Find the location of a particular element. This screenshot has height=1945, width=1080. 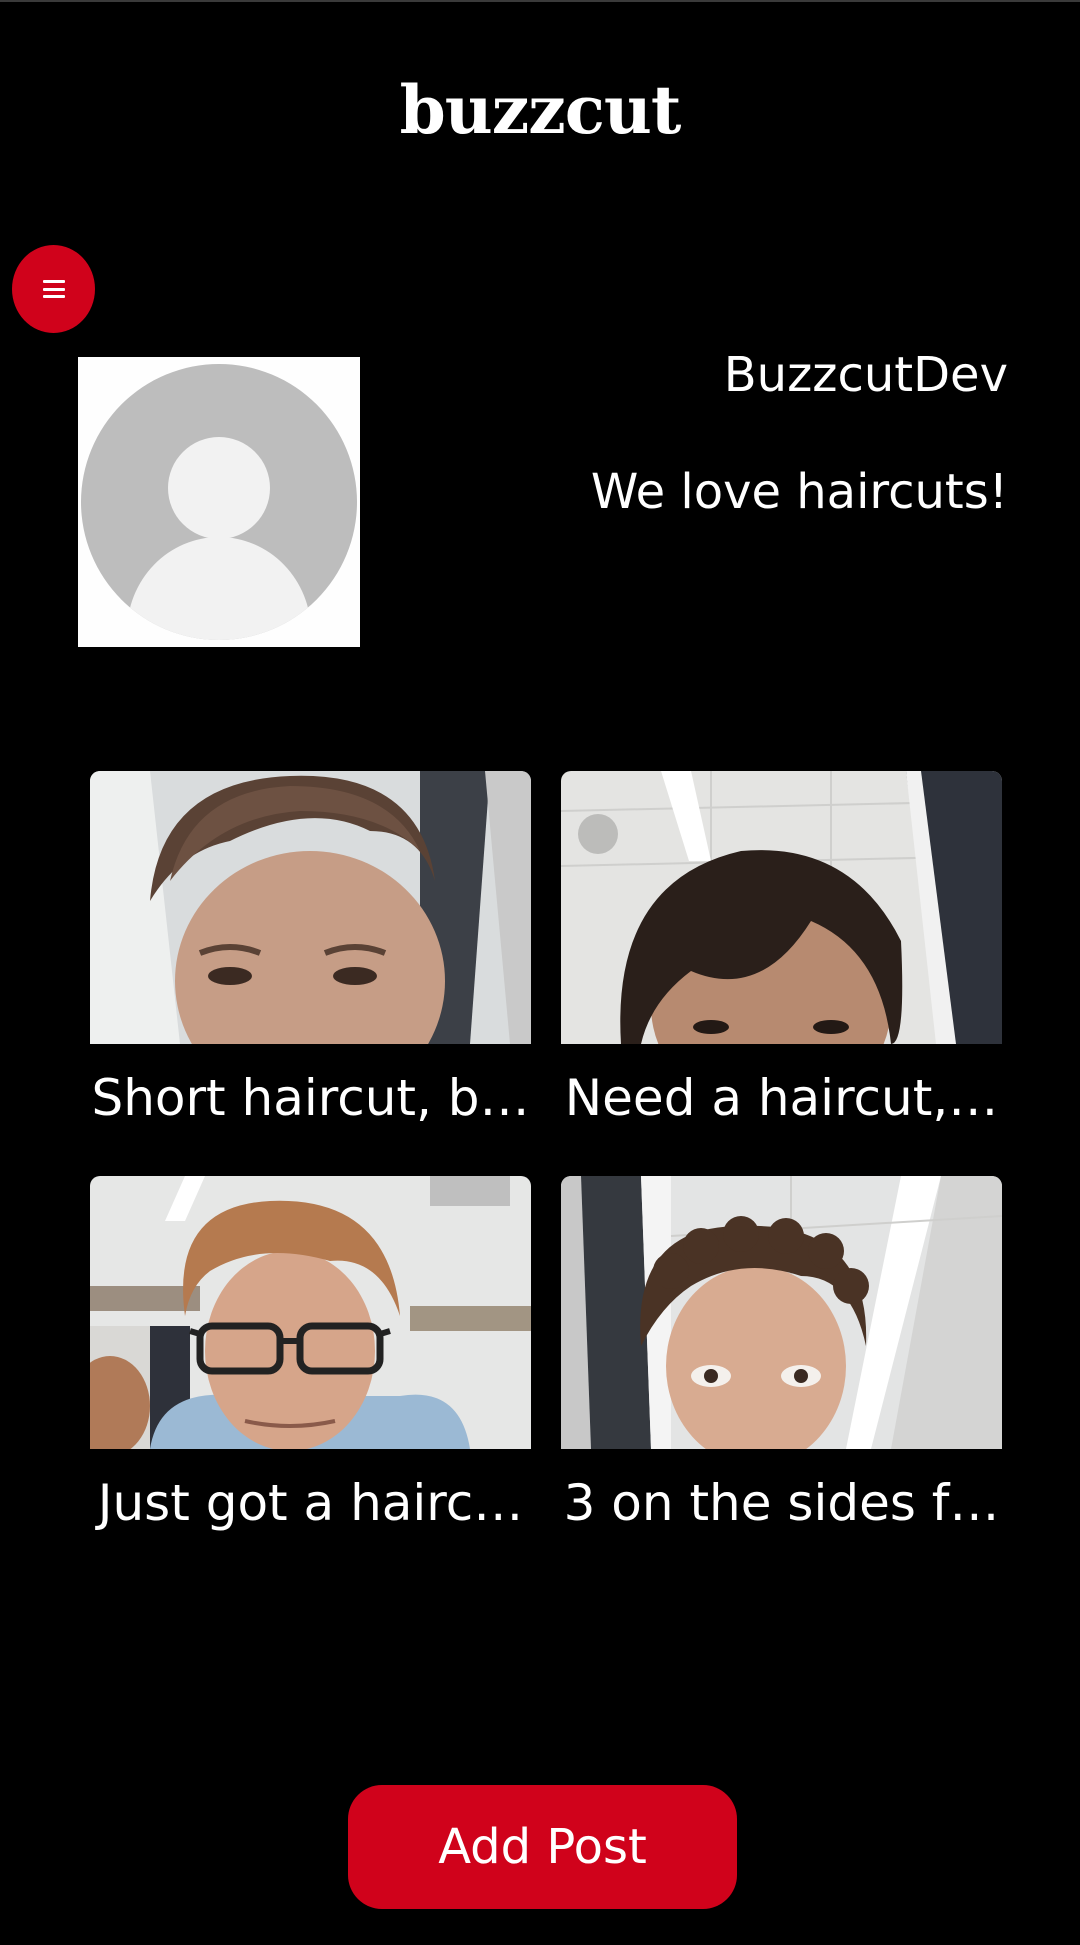

menu-button is located at coordinates (53, 289).